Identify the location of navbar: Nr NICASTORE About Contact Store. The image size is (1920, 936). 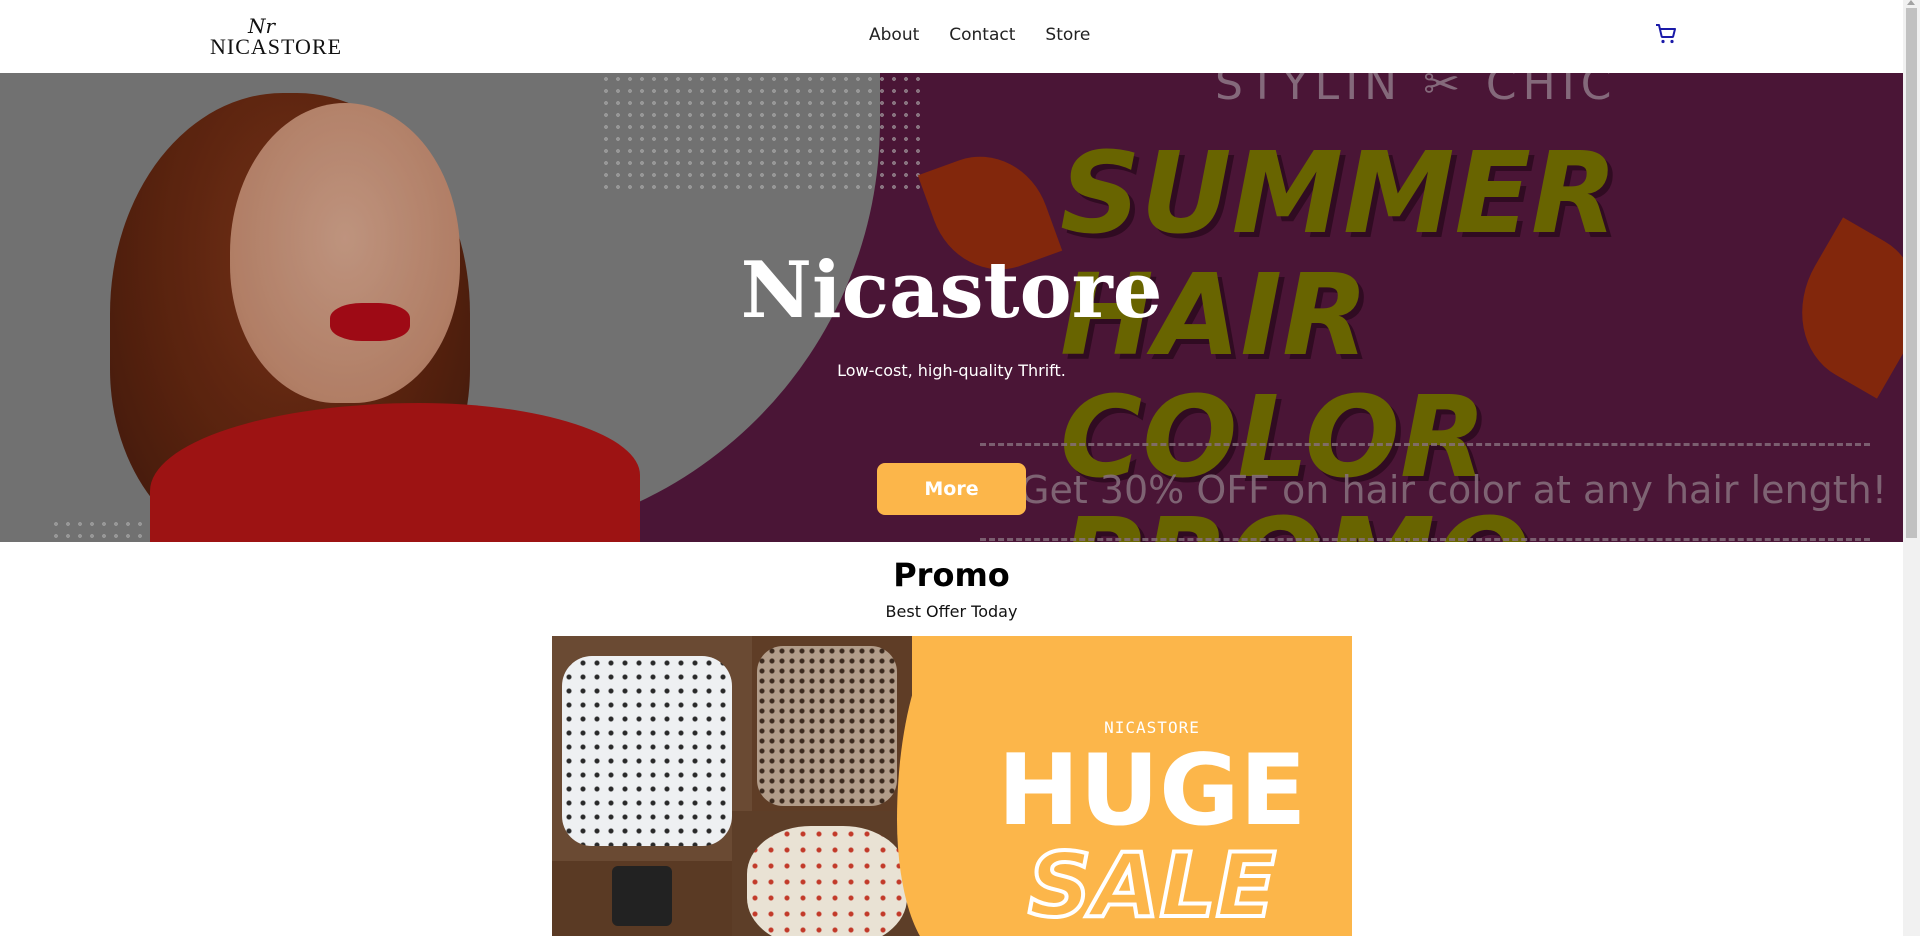
(951, 36).